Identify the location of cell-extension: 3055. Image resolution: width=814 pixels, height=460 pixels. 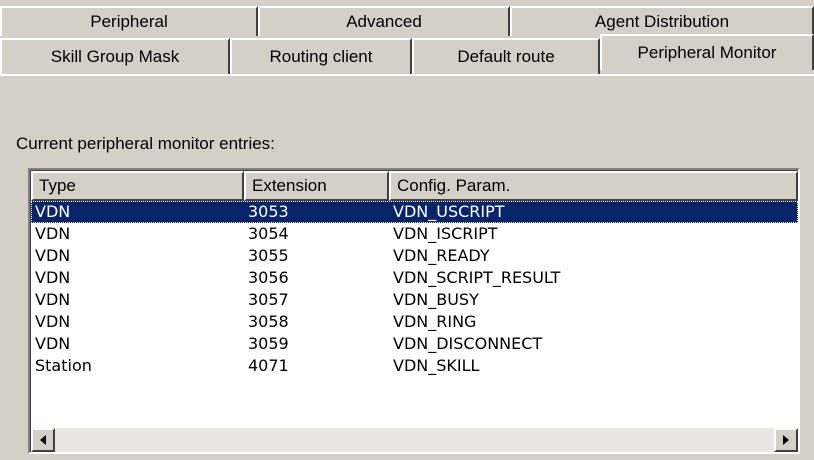
(268, 255).